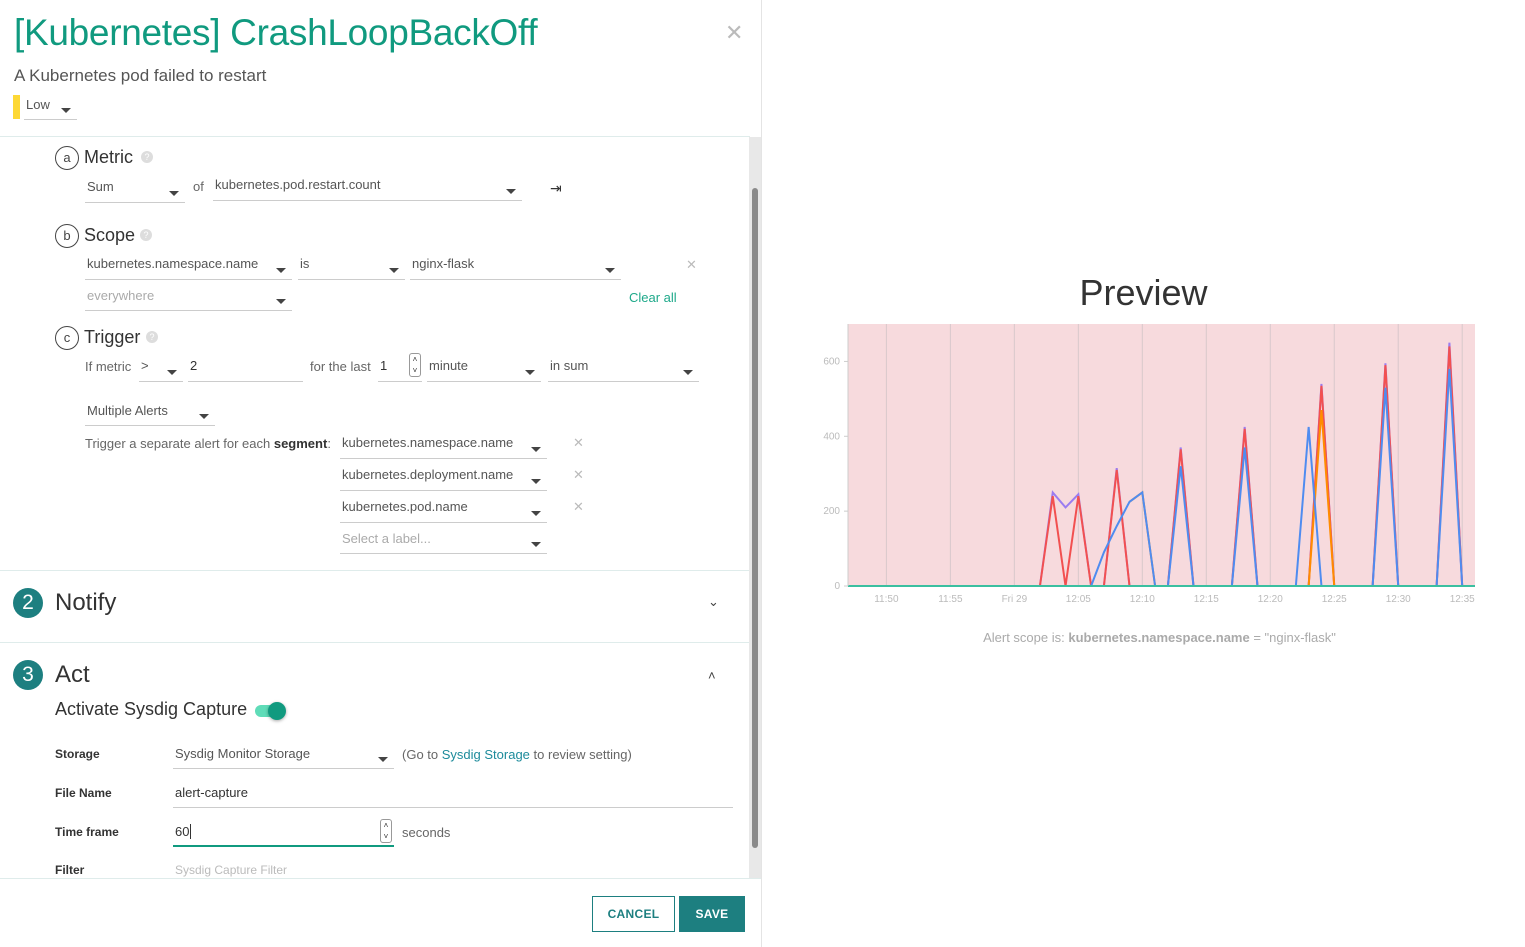  Describe the element at coordinates (1015, 599) in the screenshot. I see `x-tick-label: Fri 29` at that location.